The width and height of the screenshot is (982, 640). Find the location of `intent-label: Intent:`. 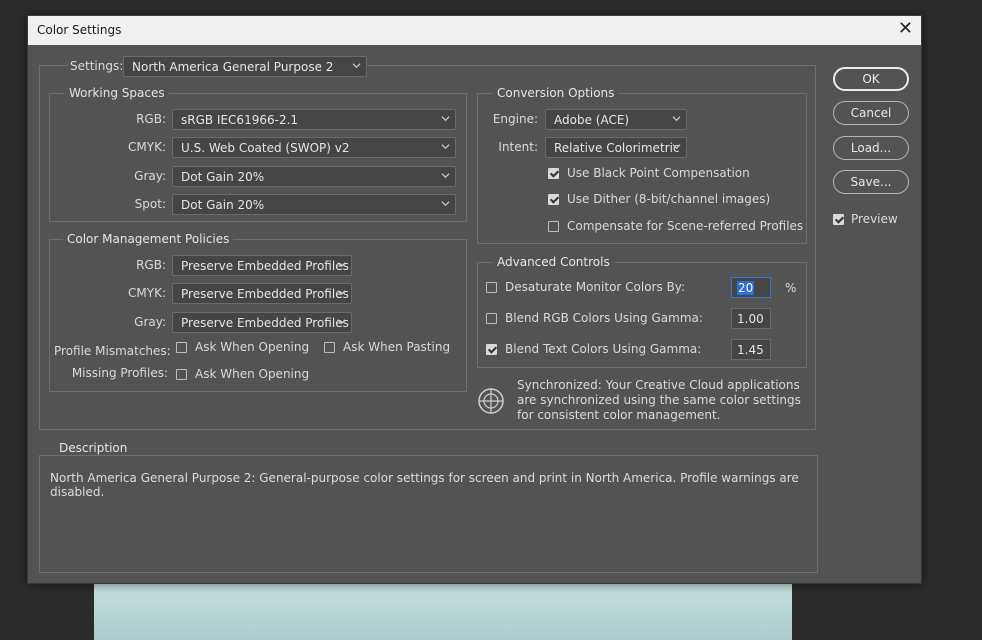

intent-label: Intent: is located at coordinates (518, 147).